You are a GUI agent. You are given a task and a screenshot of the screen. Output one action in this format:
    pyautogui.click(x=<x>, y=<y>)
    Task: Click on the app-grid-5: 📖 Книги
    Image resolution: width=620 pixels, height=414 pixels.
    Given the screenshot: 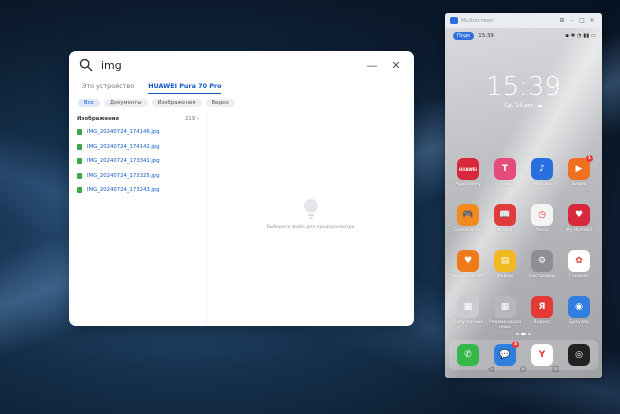 What is the action you would take?
    pyautogui.click(x=505, y=218)
    